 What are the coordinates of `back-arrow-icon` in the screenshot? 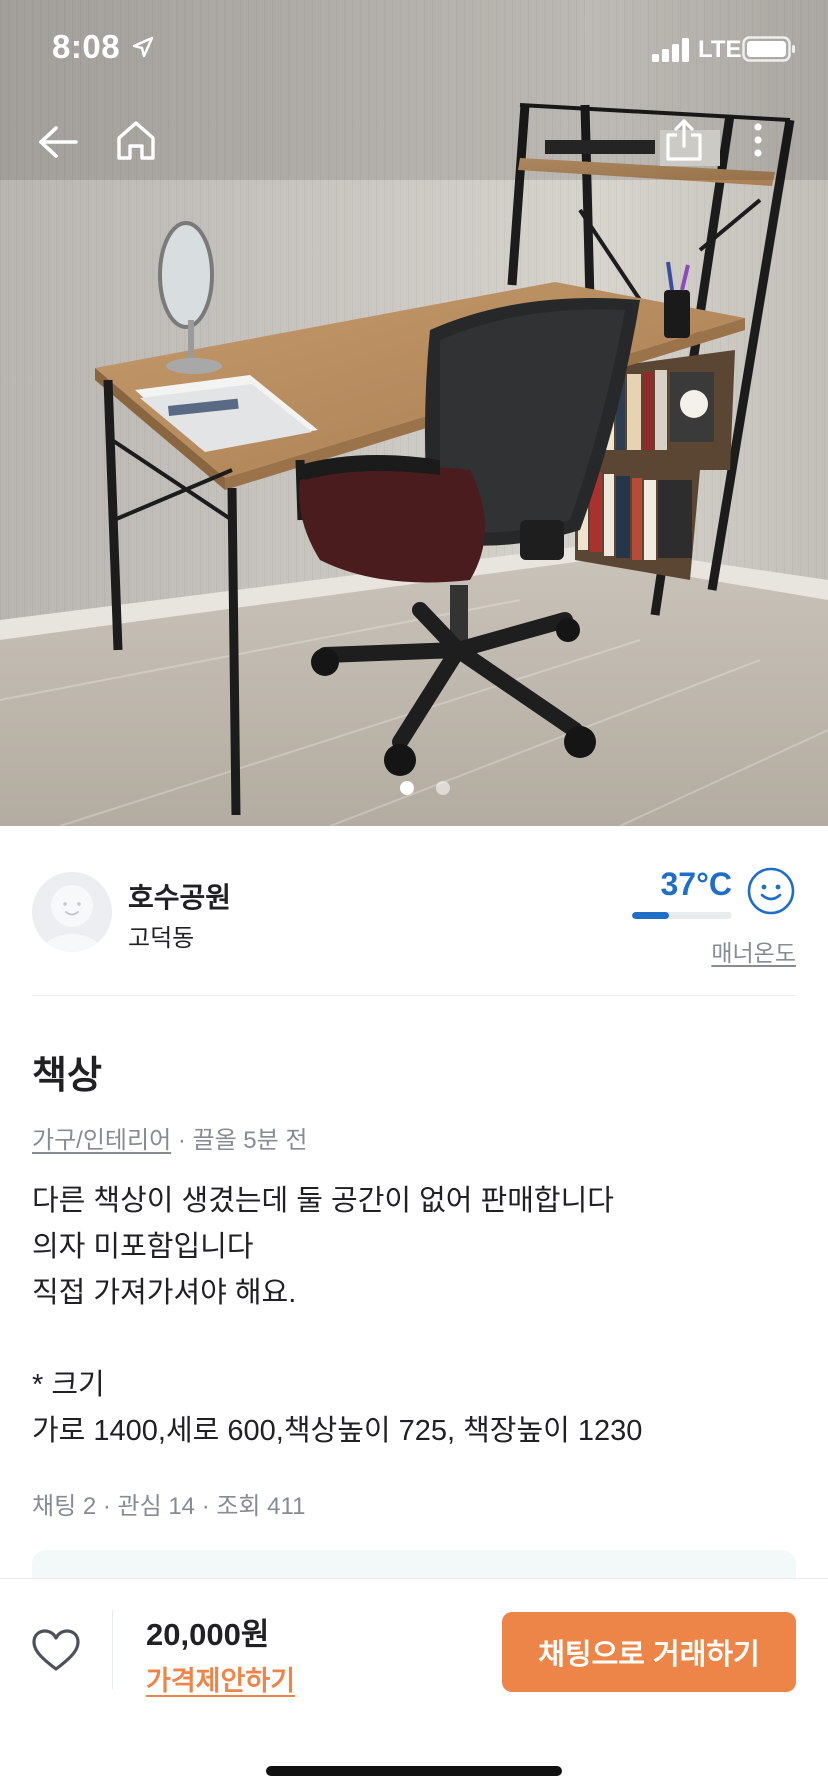 It's located at (58, 142).